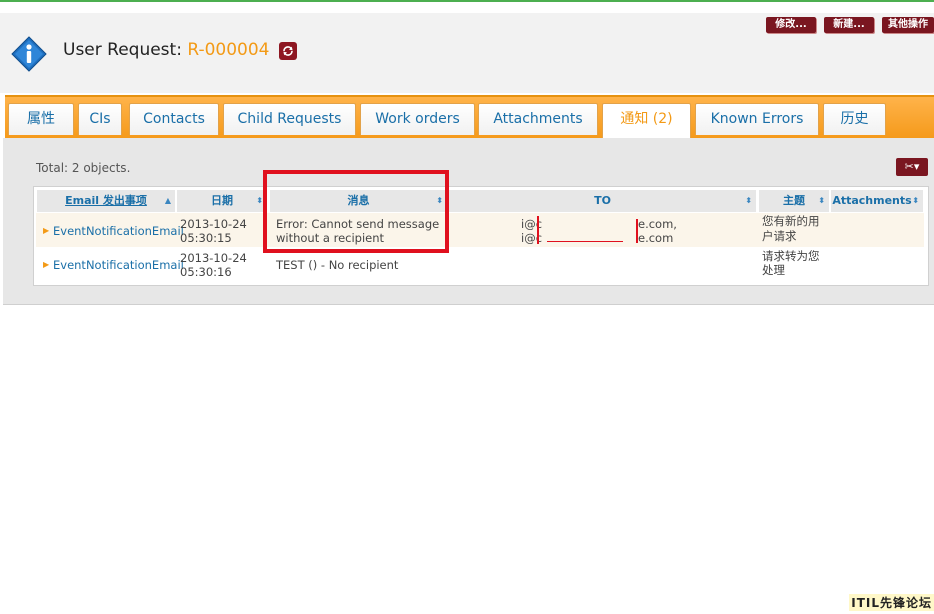 The height and width of the screenshot is (614, 934). What do you see at coordinates (791, 256) in the screenshot?
I see `row-subject: 请求转为您` at bounding box center [791, 256].